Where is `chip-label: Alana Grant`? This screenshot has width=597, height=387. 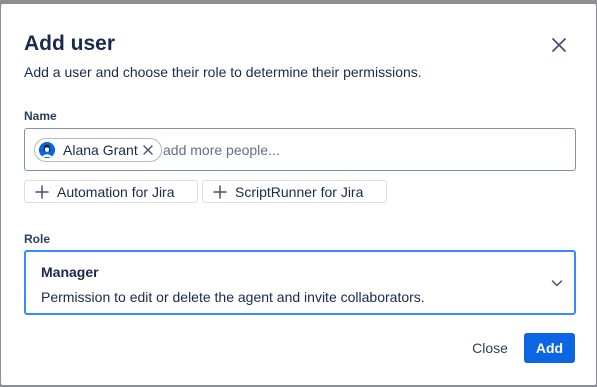
chip-label: Alana Grant is located at coordinates (100, 150).